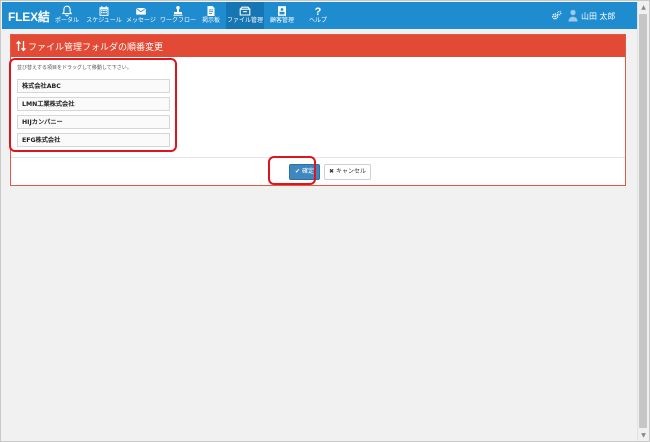  I want to click on check-icon: ✔, so click(297, 171).